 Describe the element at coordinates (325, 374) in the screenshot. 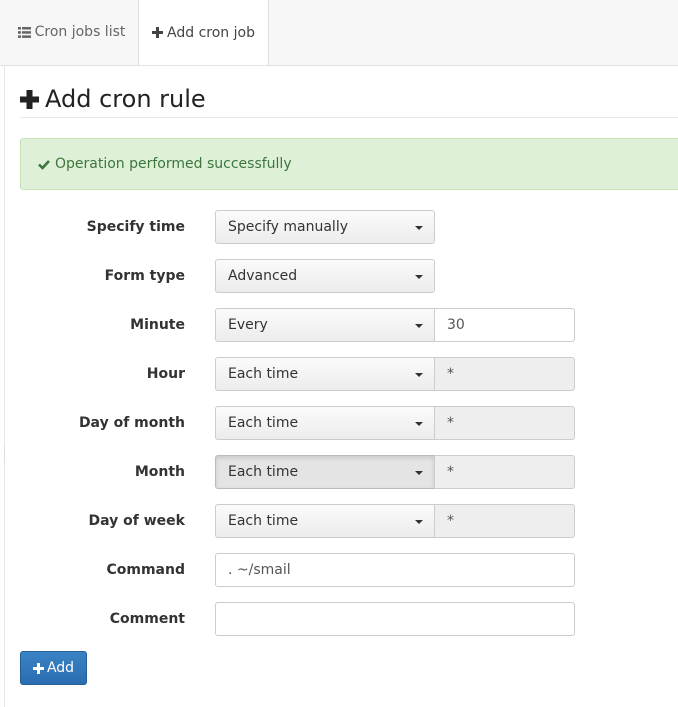

I see `hour-mode-select: Each time` at that location.